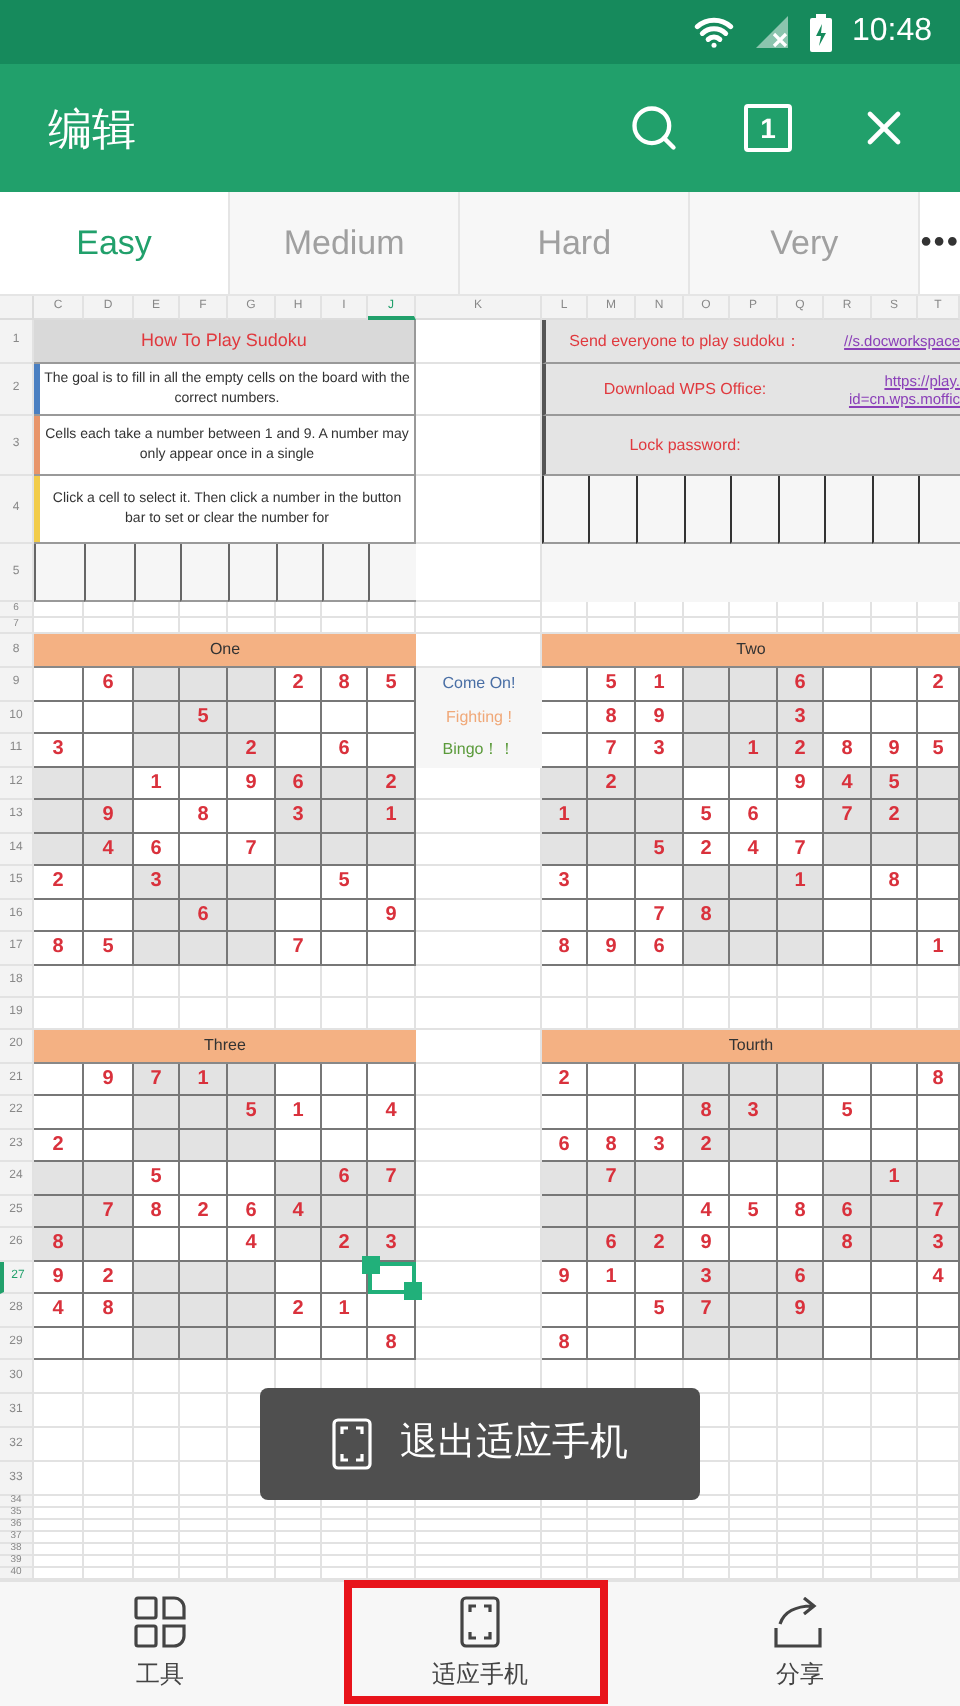  What do you see at coordinates (345, 243) in the screenshot?
I see `sheet-tab: Medium` at bounding box center [345, 243].